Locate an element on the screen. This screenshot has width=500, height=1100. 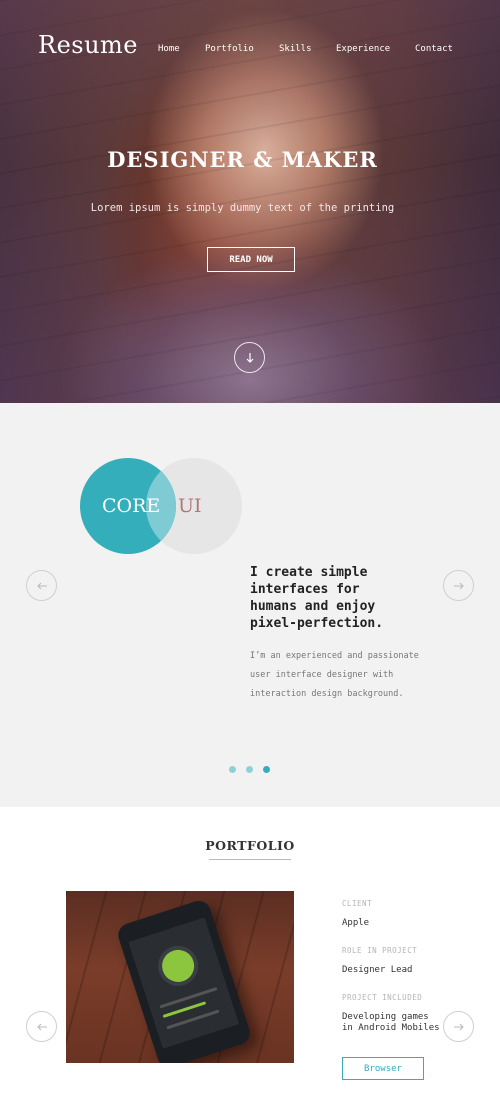
scroll-down-button is located at coordinates (249, 357).